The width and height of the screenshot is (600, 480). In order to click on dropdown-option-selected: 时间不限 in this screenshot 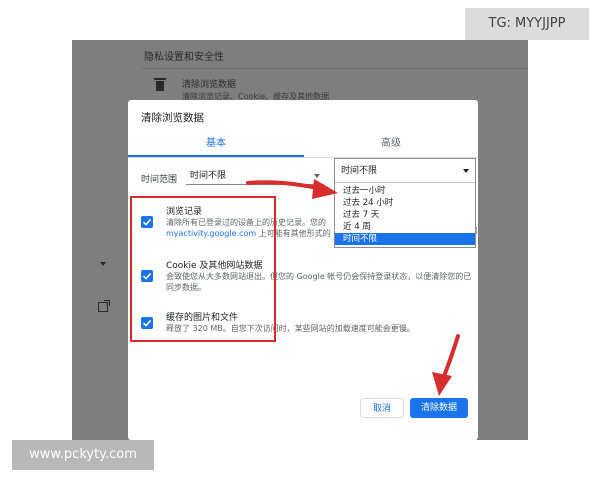, I will do `click(405, 239)`.